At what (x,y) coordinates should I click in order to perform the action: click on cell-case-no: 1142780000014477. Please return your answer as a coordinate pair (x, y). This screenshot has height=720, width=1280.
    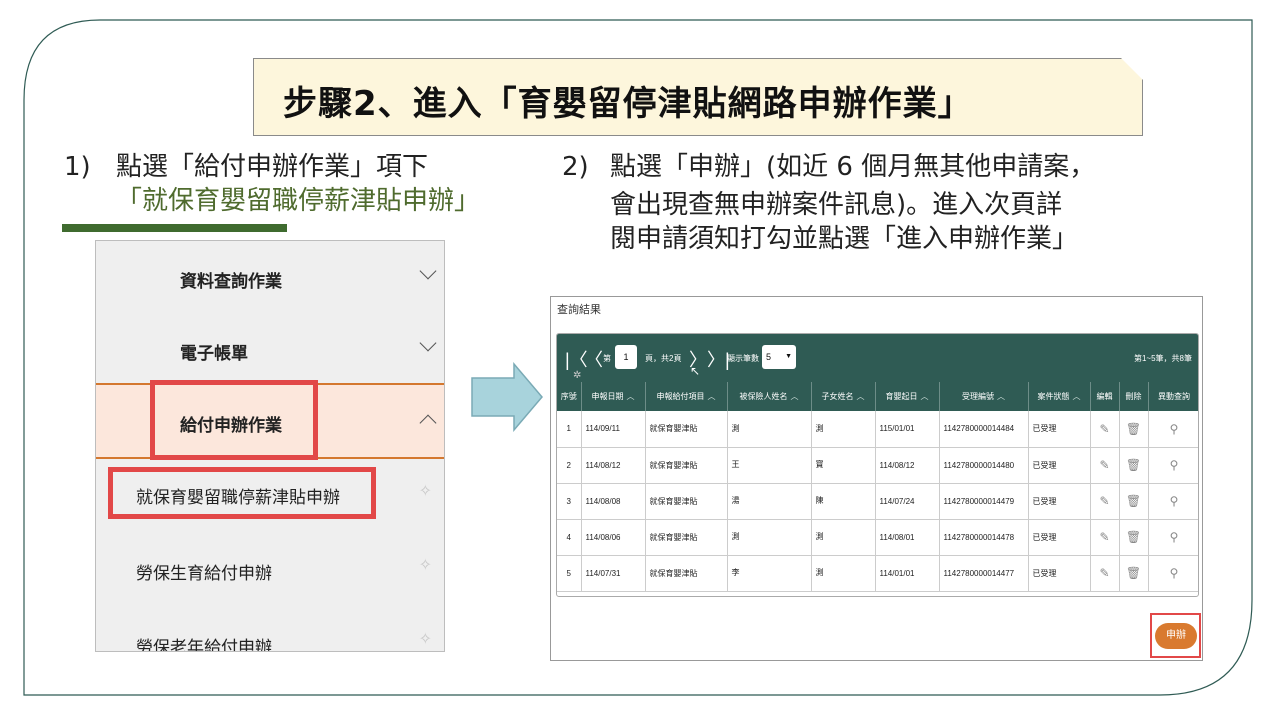
    Looking at the image, I should click on (984, 573).